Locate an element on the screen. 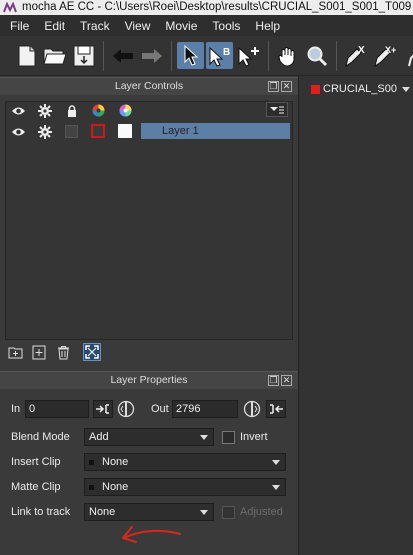 This screenshot has height=555, width=413. toolbar: B X X+ is located at coordinates (206, 56).